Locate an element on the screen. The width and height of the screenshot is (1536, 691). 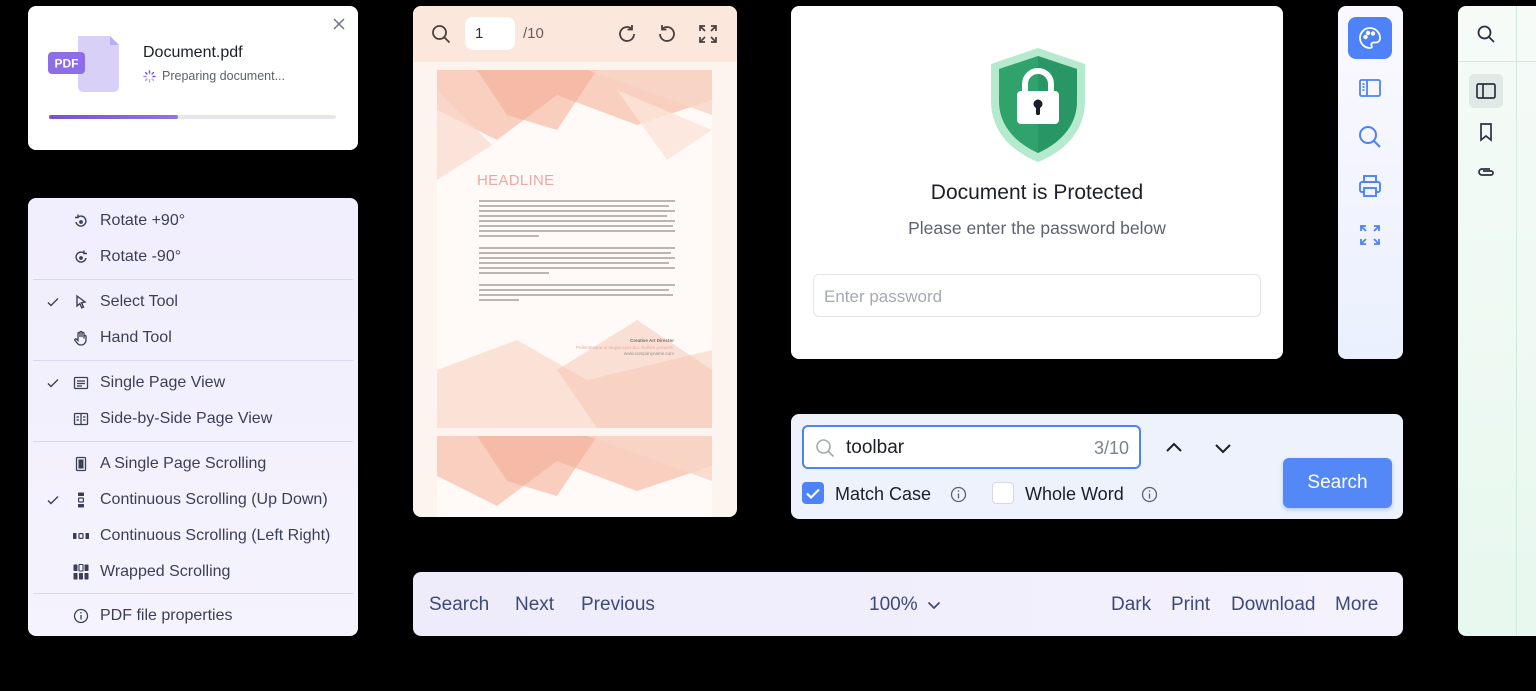
menu-item-label: Wrapped Scrolling is located at coordinates (165, 571).